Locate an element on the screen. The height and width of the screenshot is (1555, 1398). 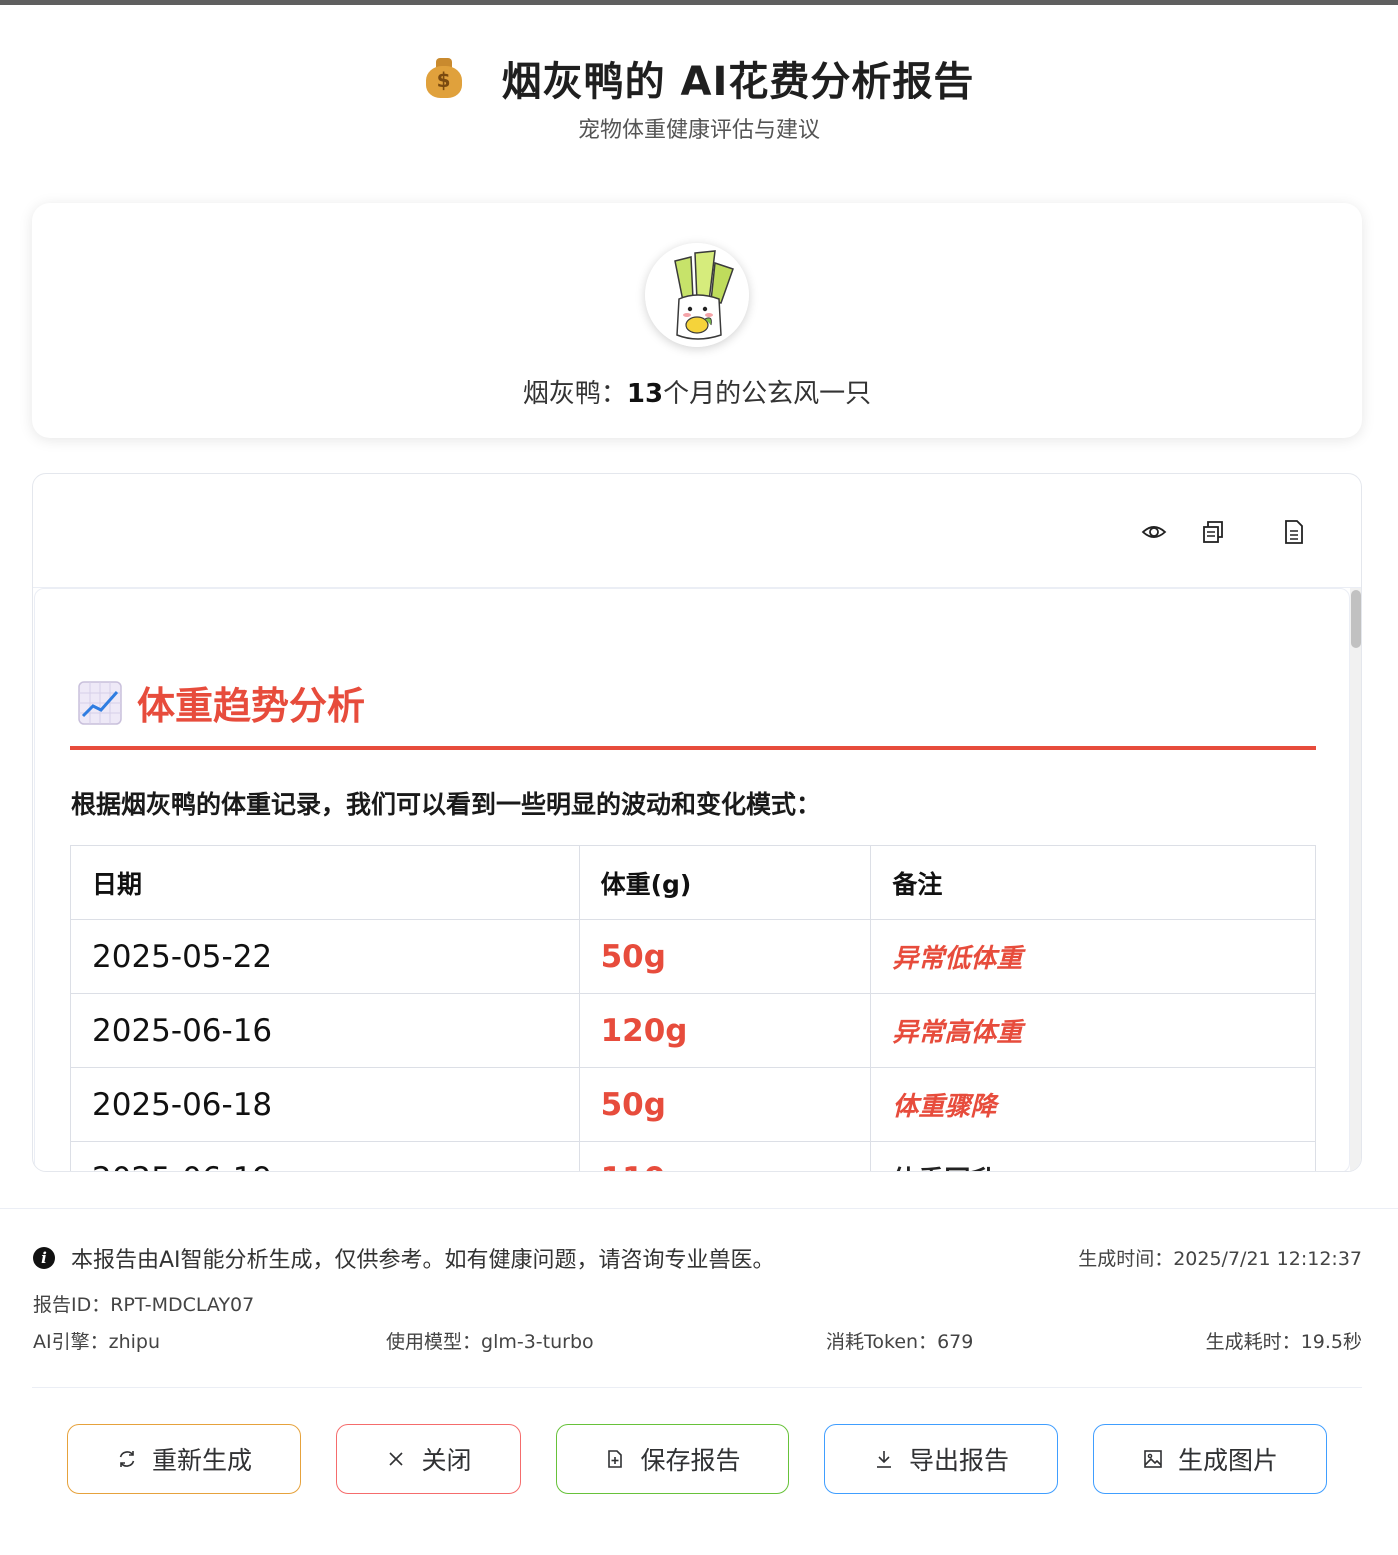
duration-label: 生成耗时： is located at coordinates (1253, 1342).